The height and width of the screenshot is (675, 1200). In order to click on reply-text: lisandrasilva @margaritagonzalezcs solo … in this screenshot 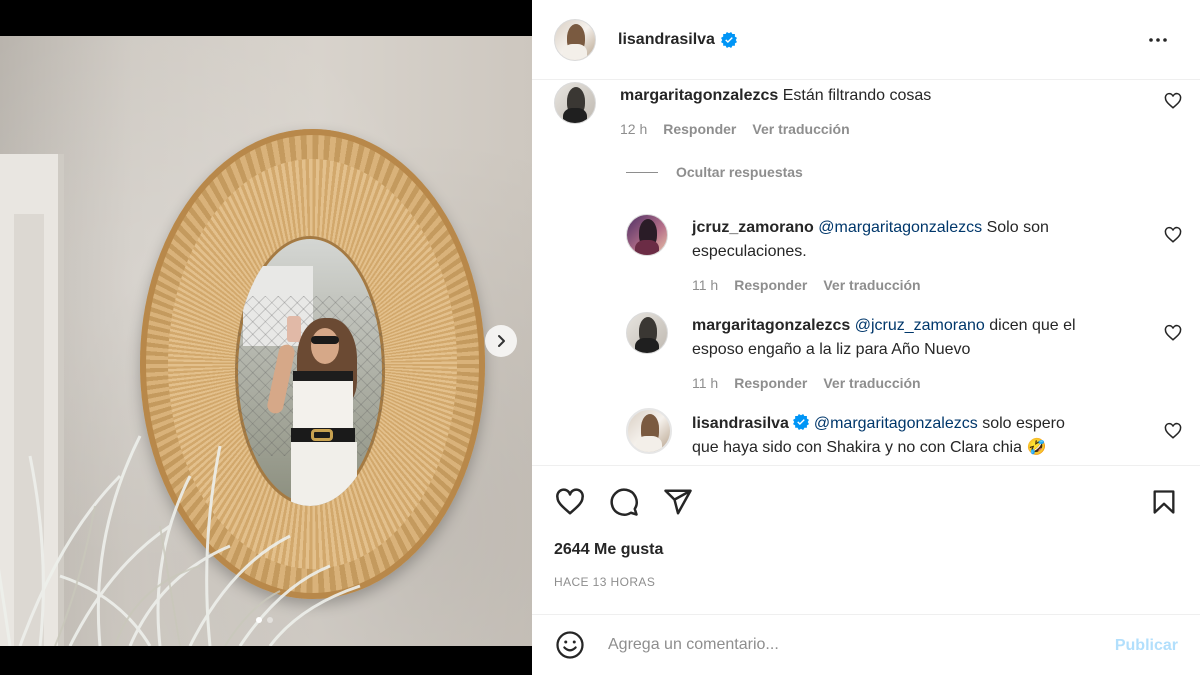, I will do `click(878, 436)`.